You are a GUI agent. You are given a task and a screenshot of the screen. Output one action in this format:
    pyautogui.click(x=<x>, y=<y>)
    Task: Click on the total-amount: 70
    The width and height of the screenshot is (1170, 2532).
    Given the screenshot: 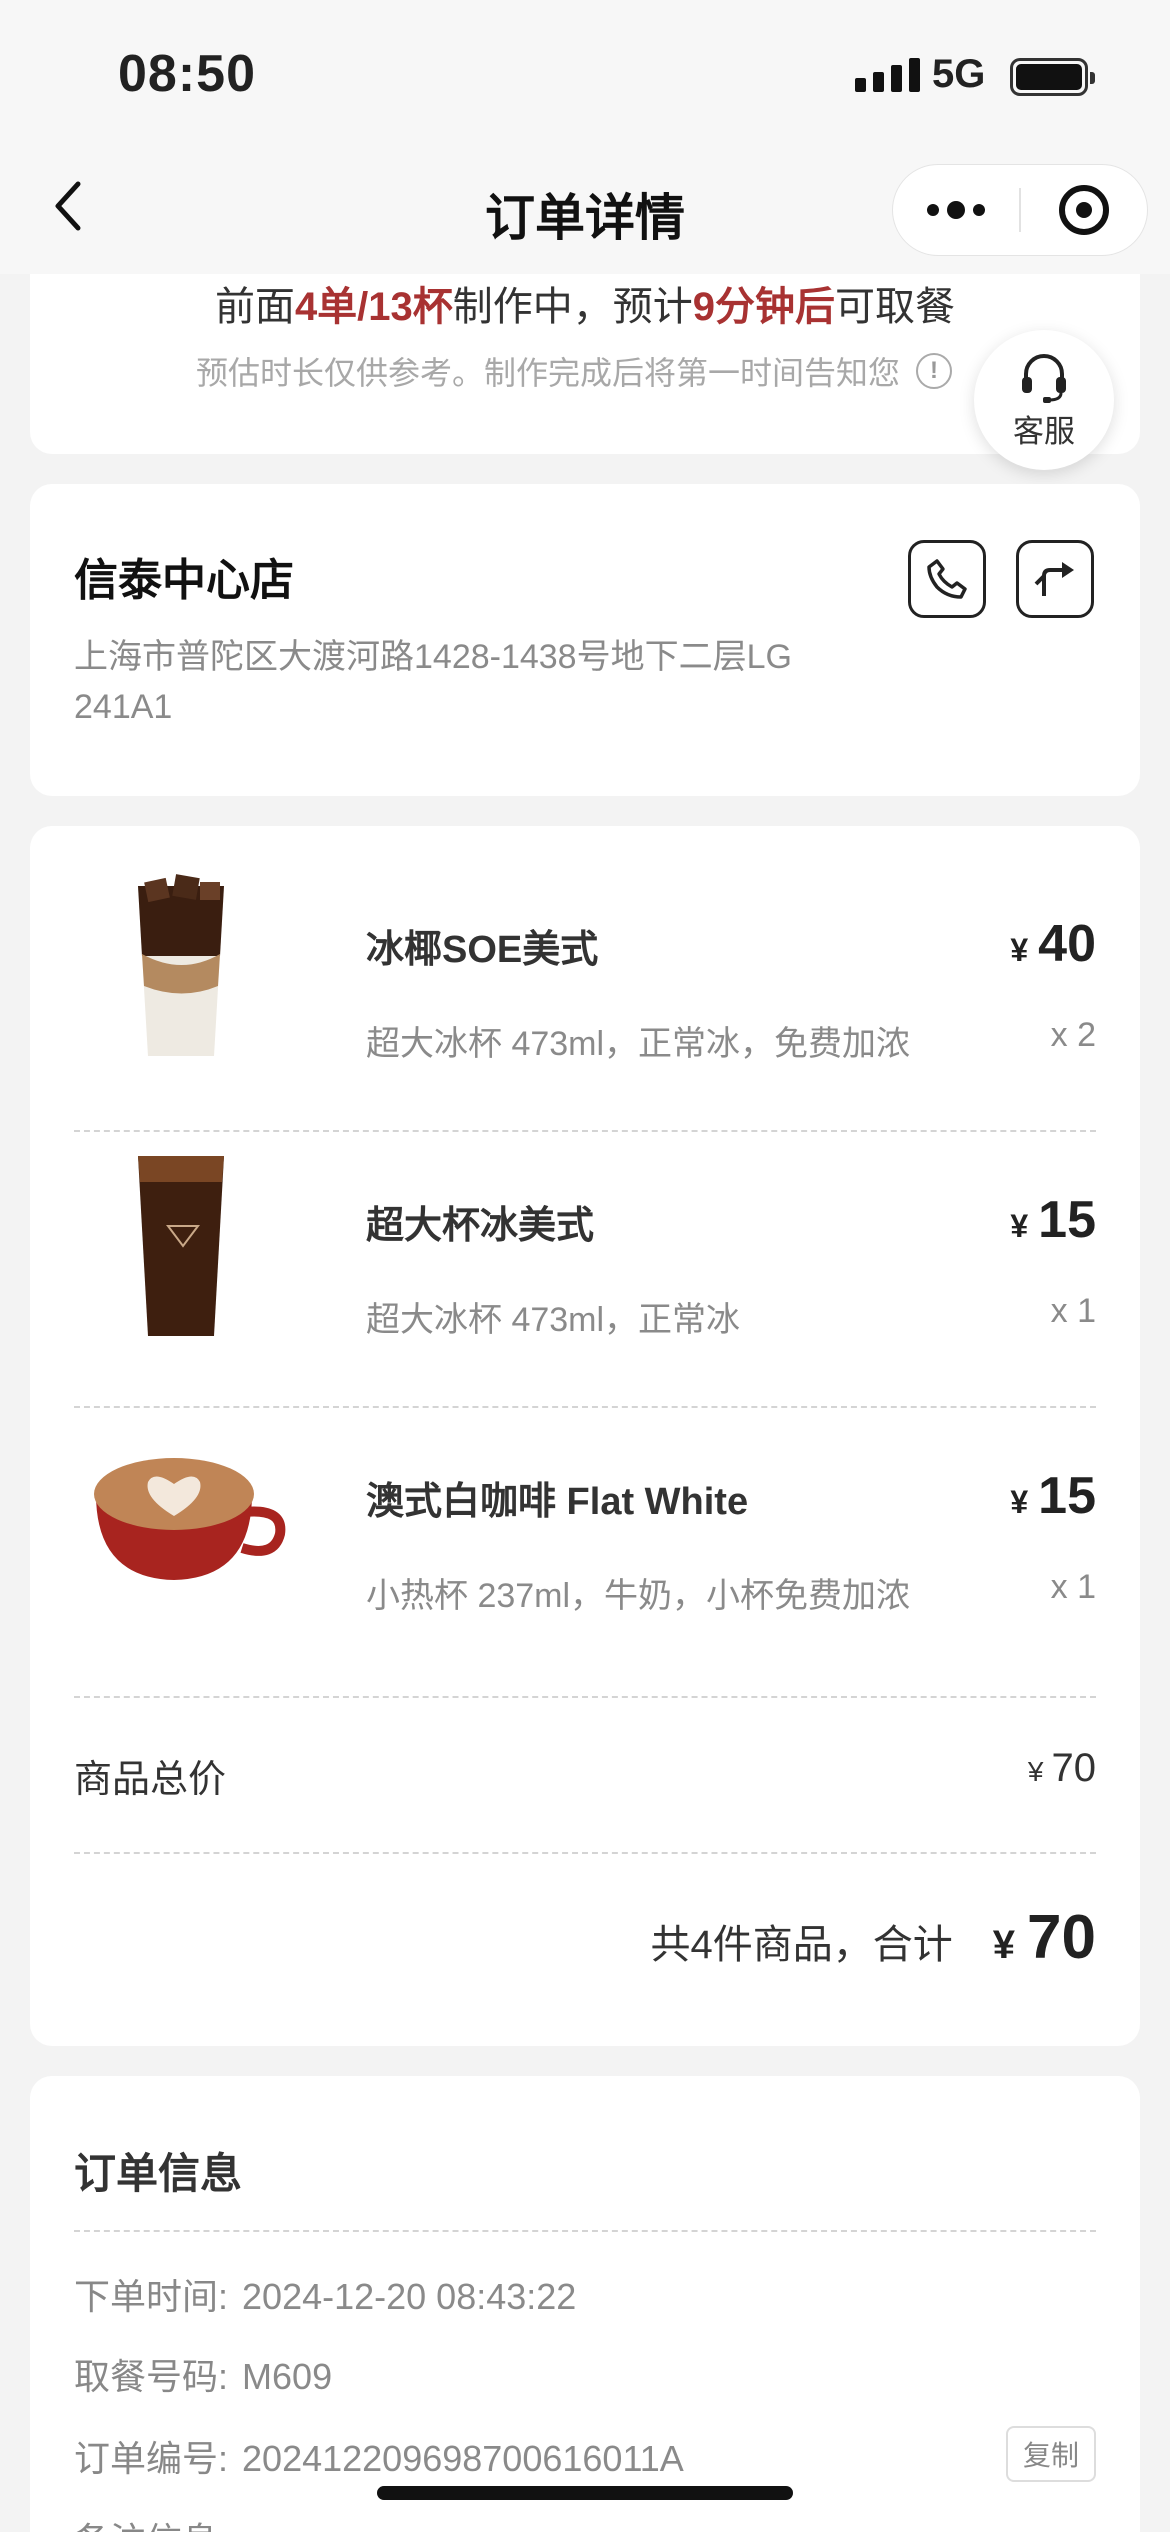 What is the action you would take?
    pyautogui.click(x=1061, y=1937)
    